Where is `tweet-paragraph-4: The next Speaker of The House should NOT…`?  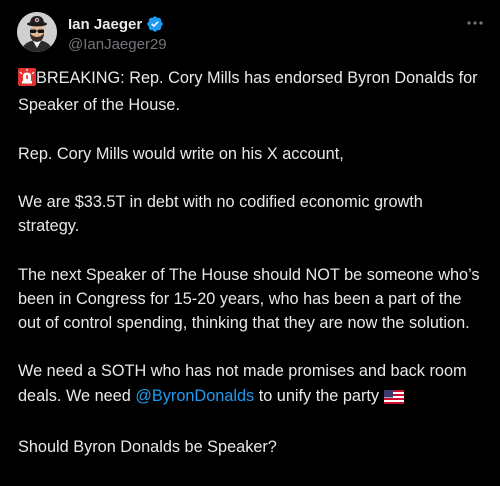
tweet-paragraph-4: The next Speaker of The House should NOT… is located at coordinates (249, 298).